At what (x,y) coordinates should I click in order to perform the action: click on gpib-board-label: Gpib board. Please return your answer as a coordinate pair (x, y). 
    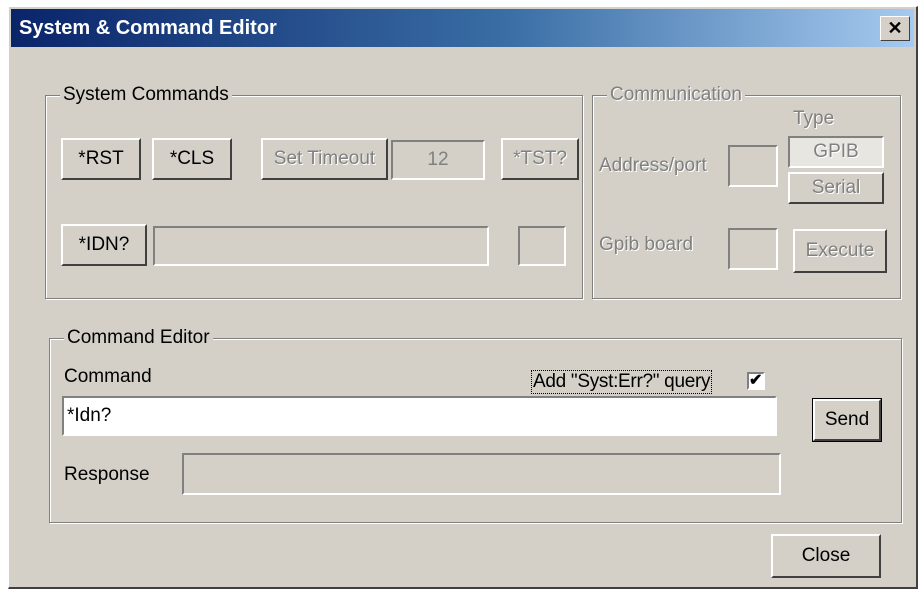
    Looking at the image, I should click on (646, 244).